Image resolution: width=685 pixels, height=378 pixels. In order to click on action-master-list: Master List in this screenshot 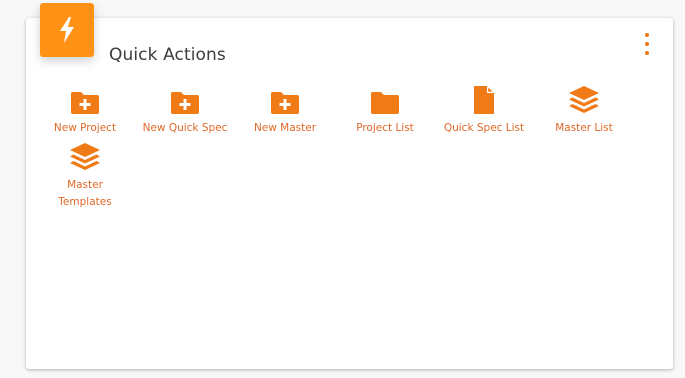, I will do `click(584, 111)`.